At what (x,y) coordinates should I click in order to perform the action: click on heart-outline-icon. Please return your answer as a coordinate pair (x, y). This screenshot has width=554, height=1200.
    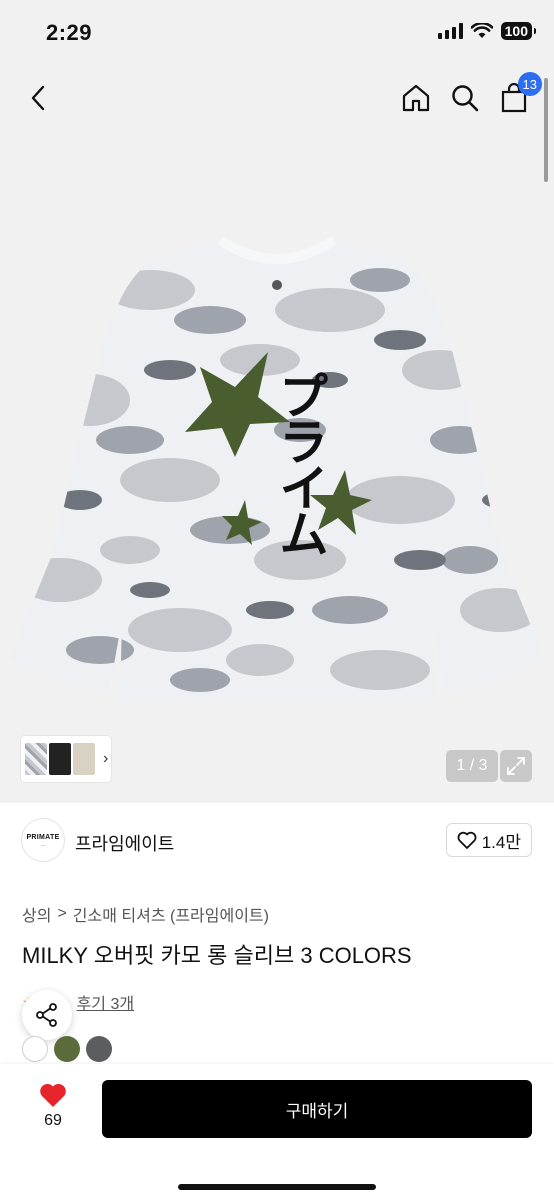
    Looking at the image, I should click on (467, 840).